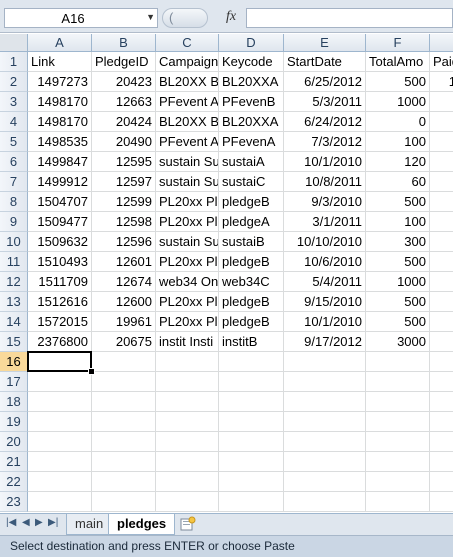  Describe the element at coordinates (441, 502) in the screenshot. I see `cell-G23` at that location.